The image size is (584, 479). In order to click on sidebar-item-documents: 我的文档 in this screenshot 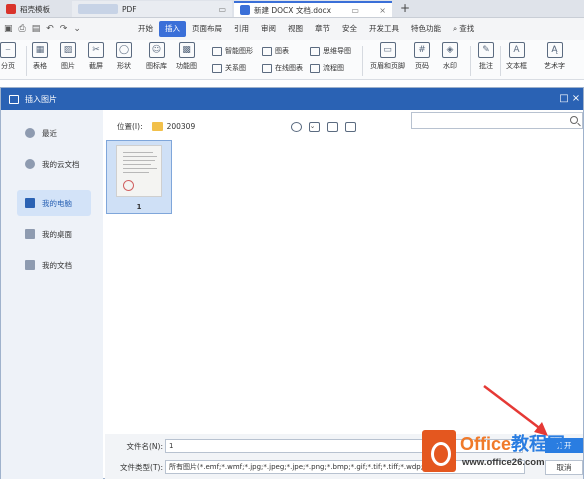, I will do `click(54, 265)`.